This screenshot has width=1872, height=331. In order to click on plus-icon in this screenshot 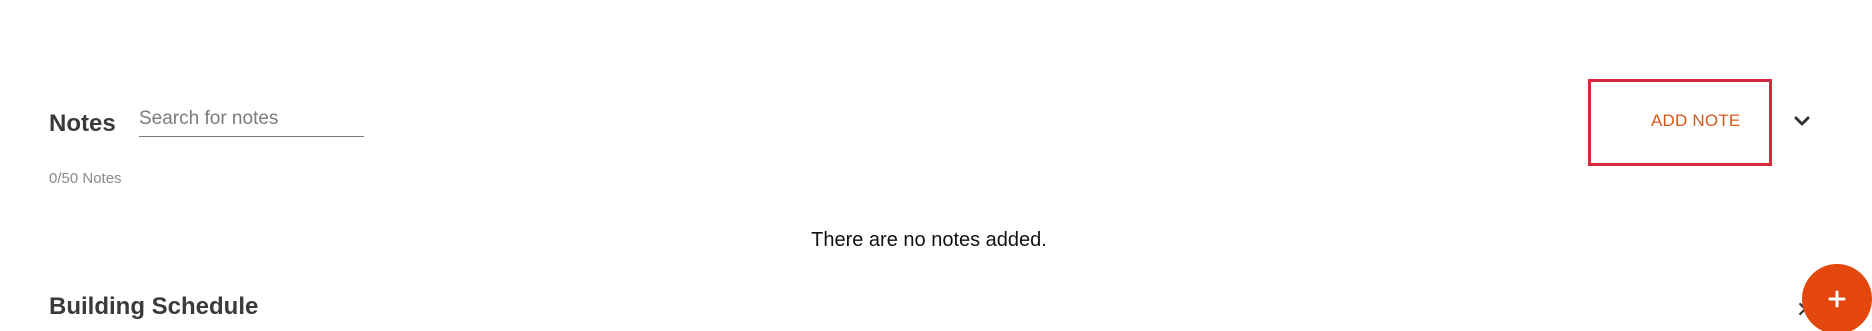, I will do `click(1837, 299)`.